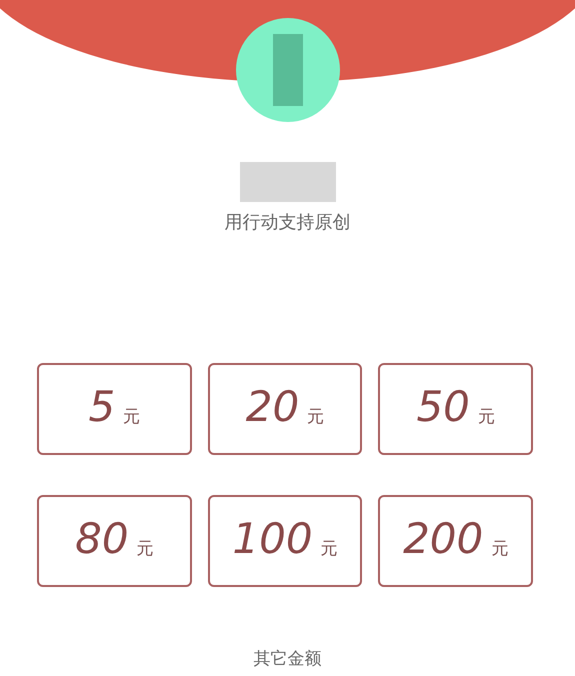 This screenshot has height=676, width=575. Describe the element at coordinates (455, 409) in the screenshot. I see `amount-button: 50 元` at that location.